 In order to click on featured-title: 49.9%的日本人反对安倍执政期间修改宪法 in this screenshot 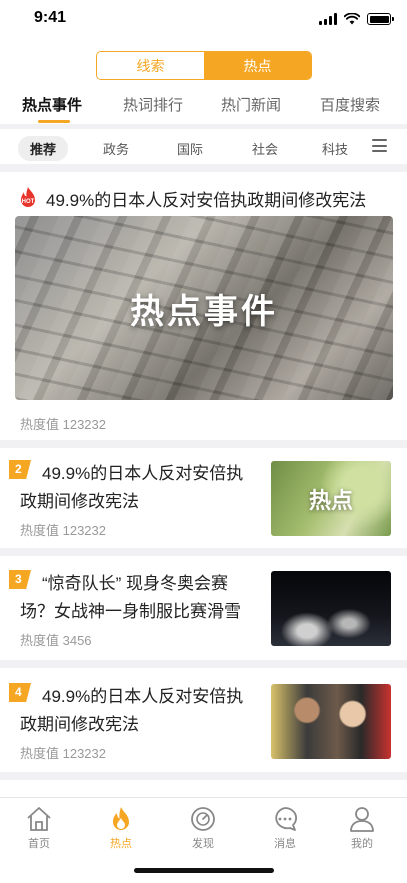, I will do `click(206, 198)`.